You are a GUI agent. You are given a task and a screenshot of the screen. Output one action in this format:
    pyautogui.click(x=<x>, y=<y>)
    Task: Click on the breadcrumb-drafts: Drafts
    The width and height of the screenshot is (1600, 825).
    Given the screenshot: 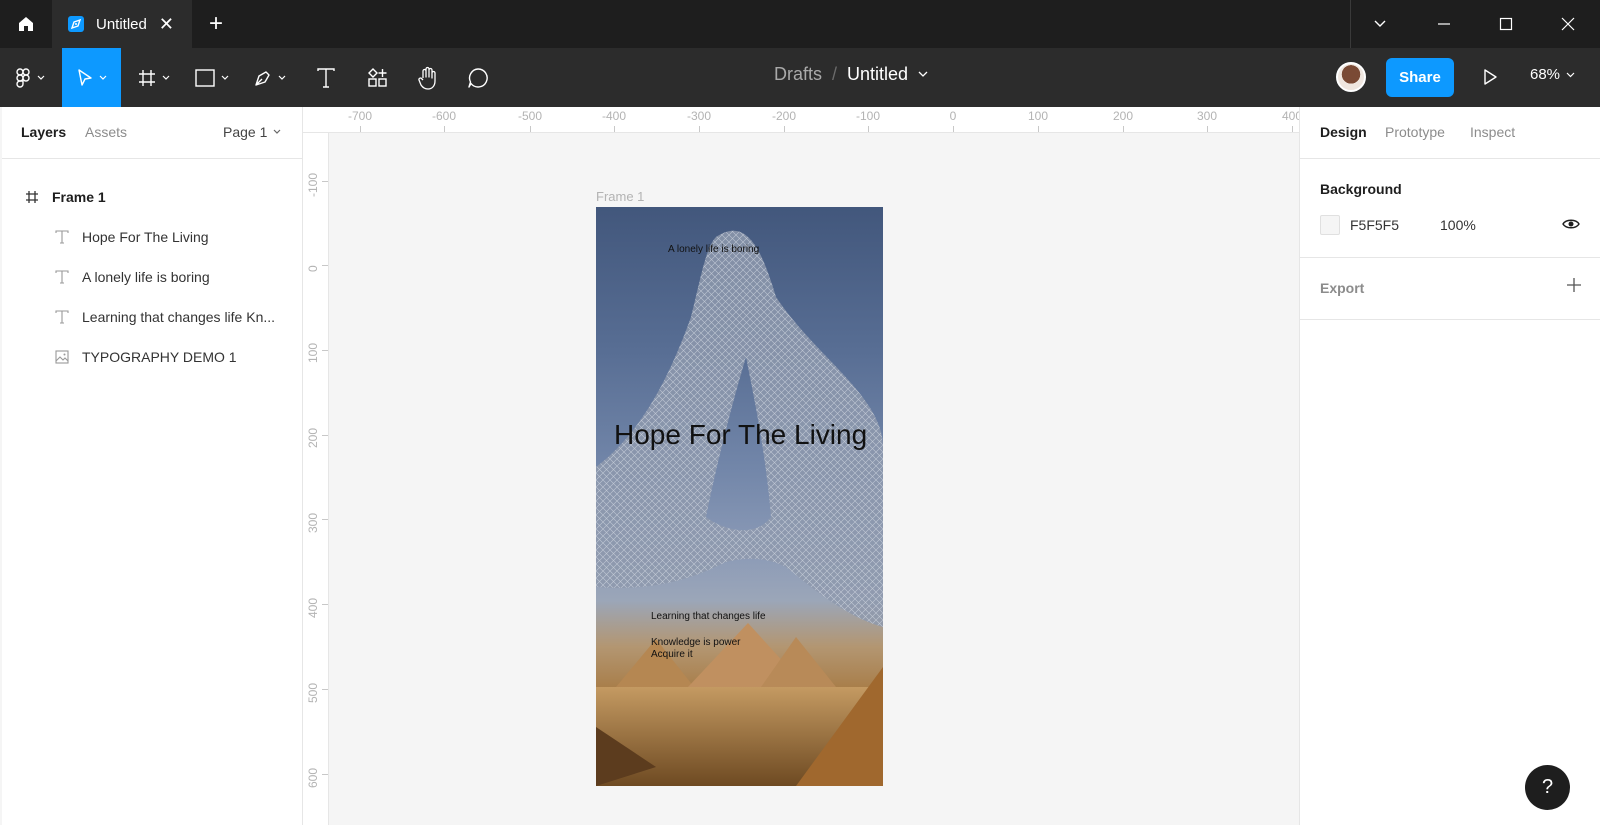 What is the action you would take?
    pyautogui.click(x=798, y=74)
    